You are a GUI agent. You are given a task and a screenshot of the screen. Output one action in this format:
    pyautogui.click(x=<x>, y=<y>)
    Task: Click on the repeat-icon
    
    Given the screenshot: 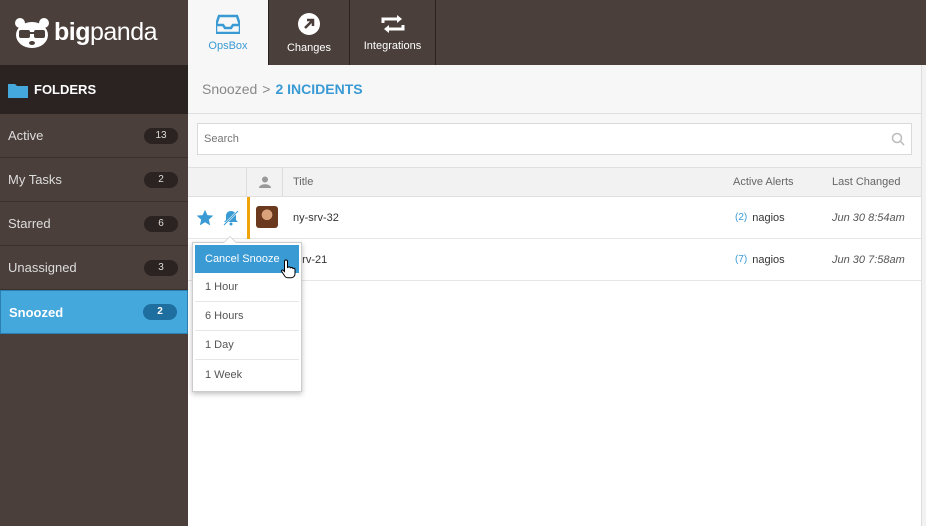 What is the action you would take?
    pyautogui.click(x=392, y=23)
    